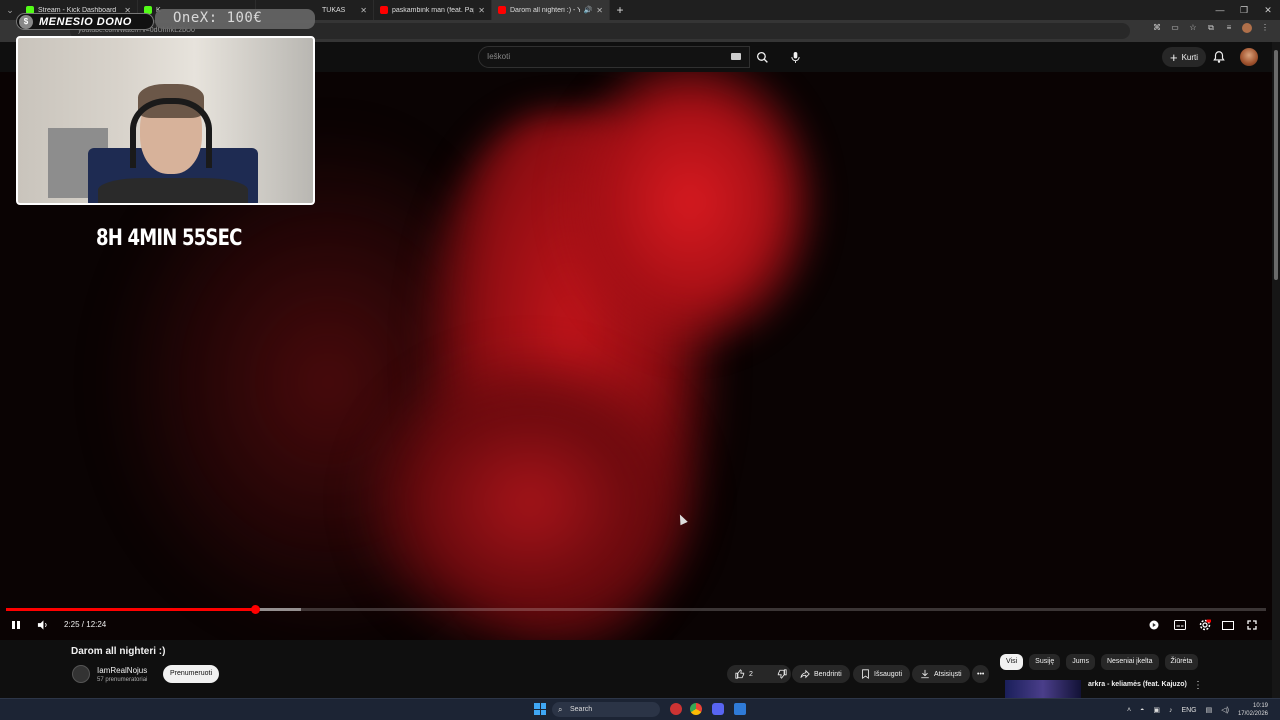 The height and width of the screenshot is (720, 1280). I want to click on more-actions-button: •••, so click(981, 674).